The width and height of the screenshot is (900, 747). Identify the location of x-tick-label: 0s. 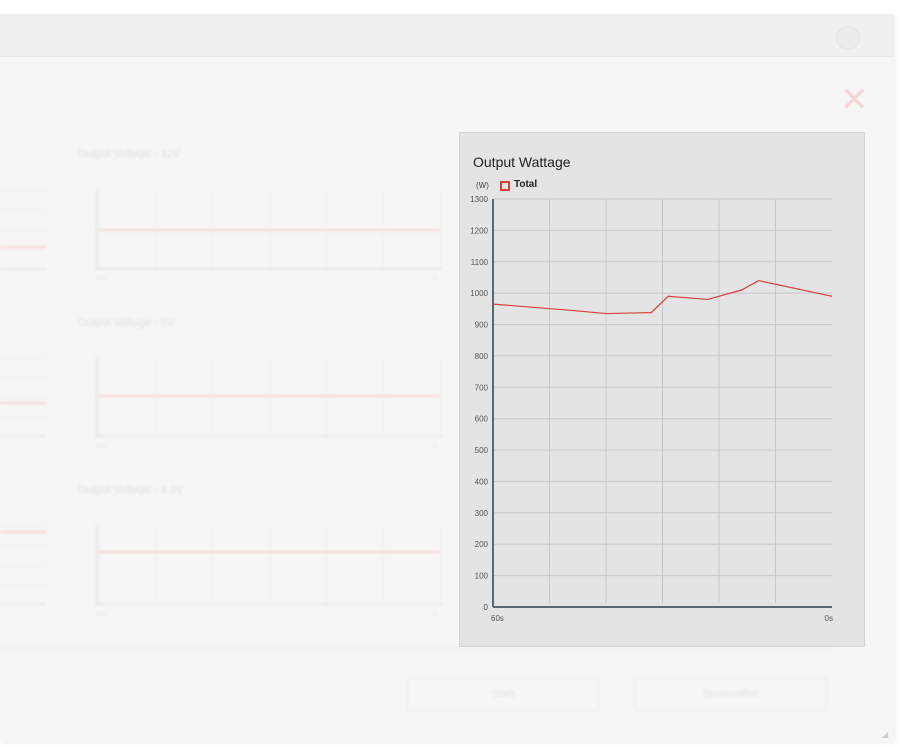
(829, 618).